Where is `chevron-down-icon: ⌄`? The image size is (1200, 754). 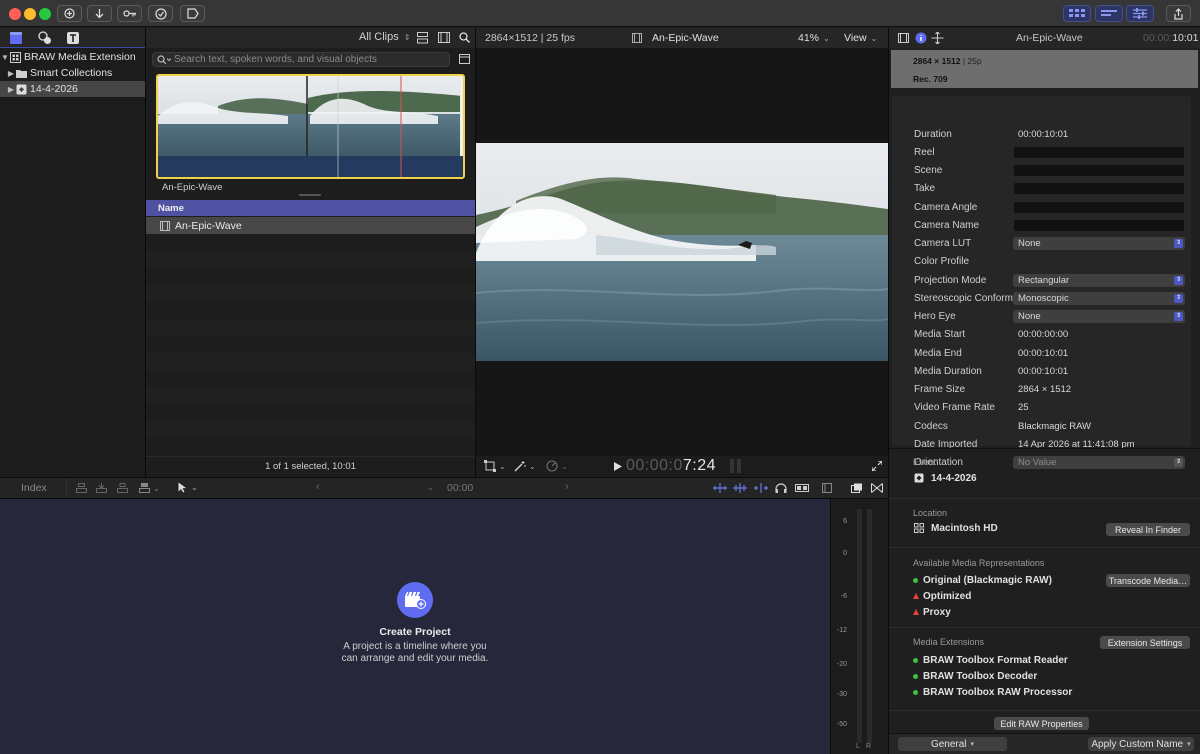 chevron-down-icon: ⌄ is located at coordinates (194, 487).